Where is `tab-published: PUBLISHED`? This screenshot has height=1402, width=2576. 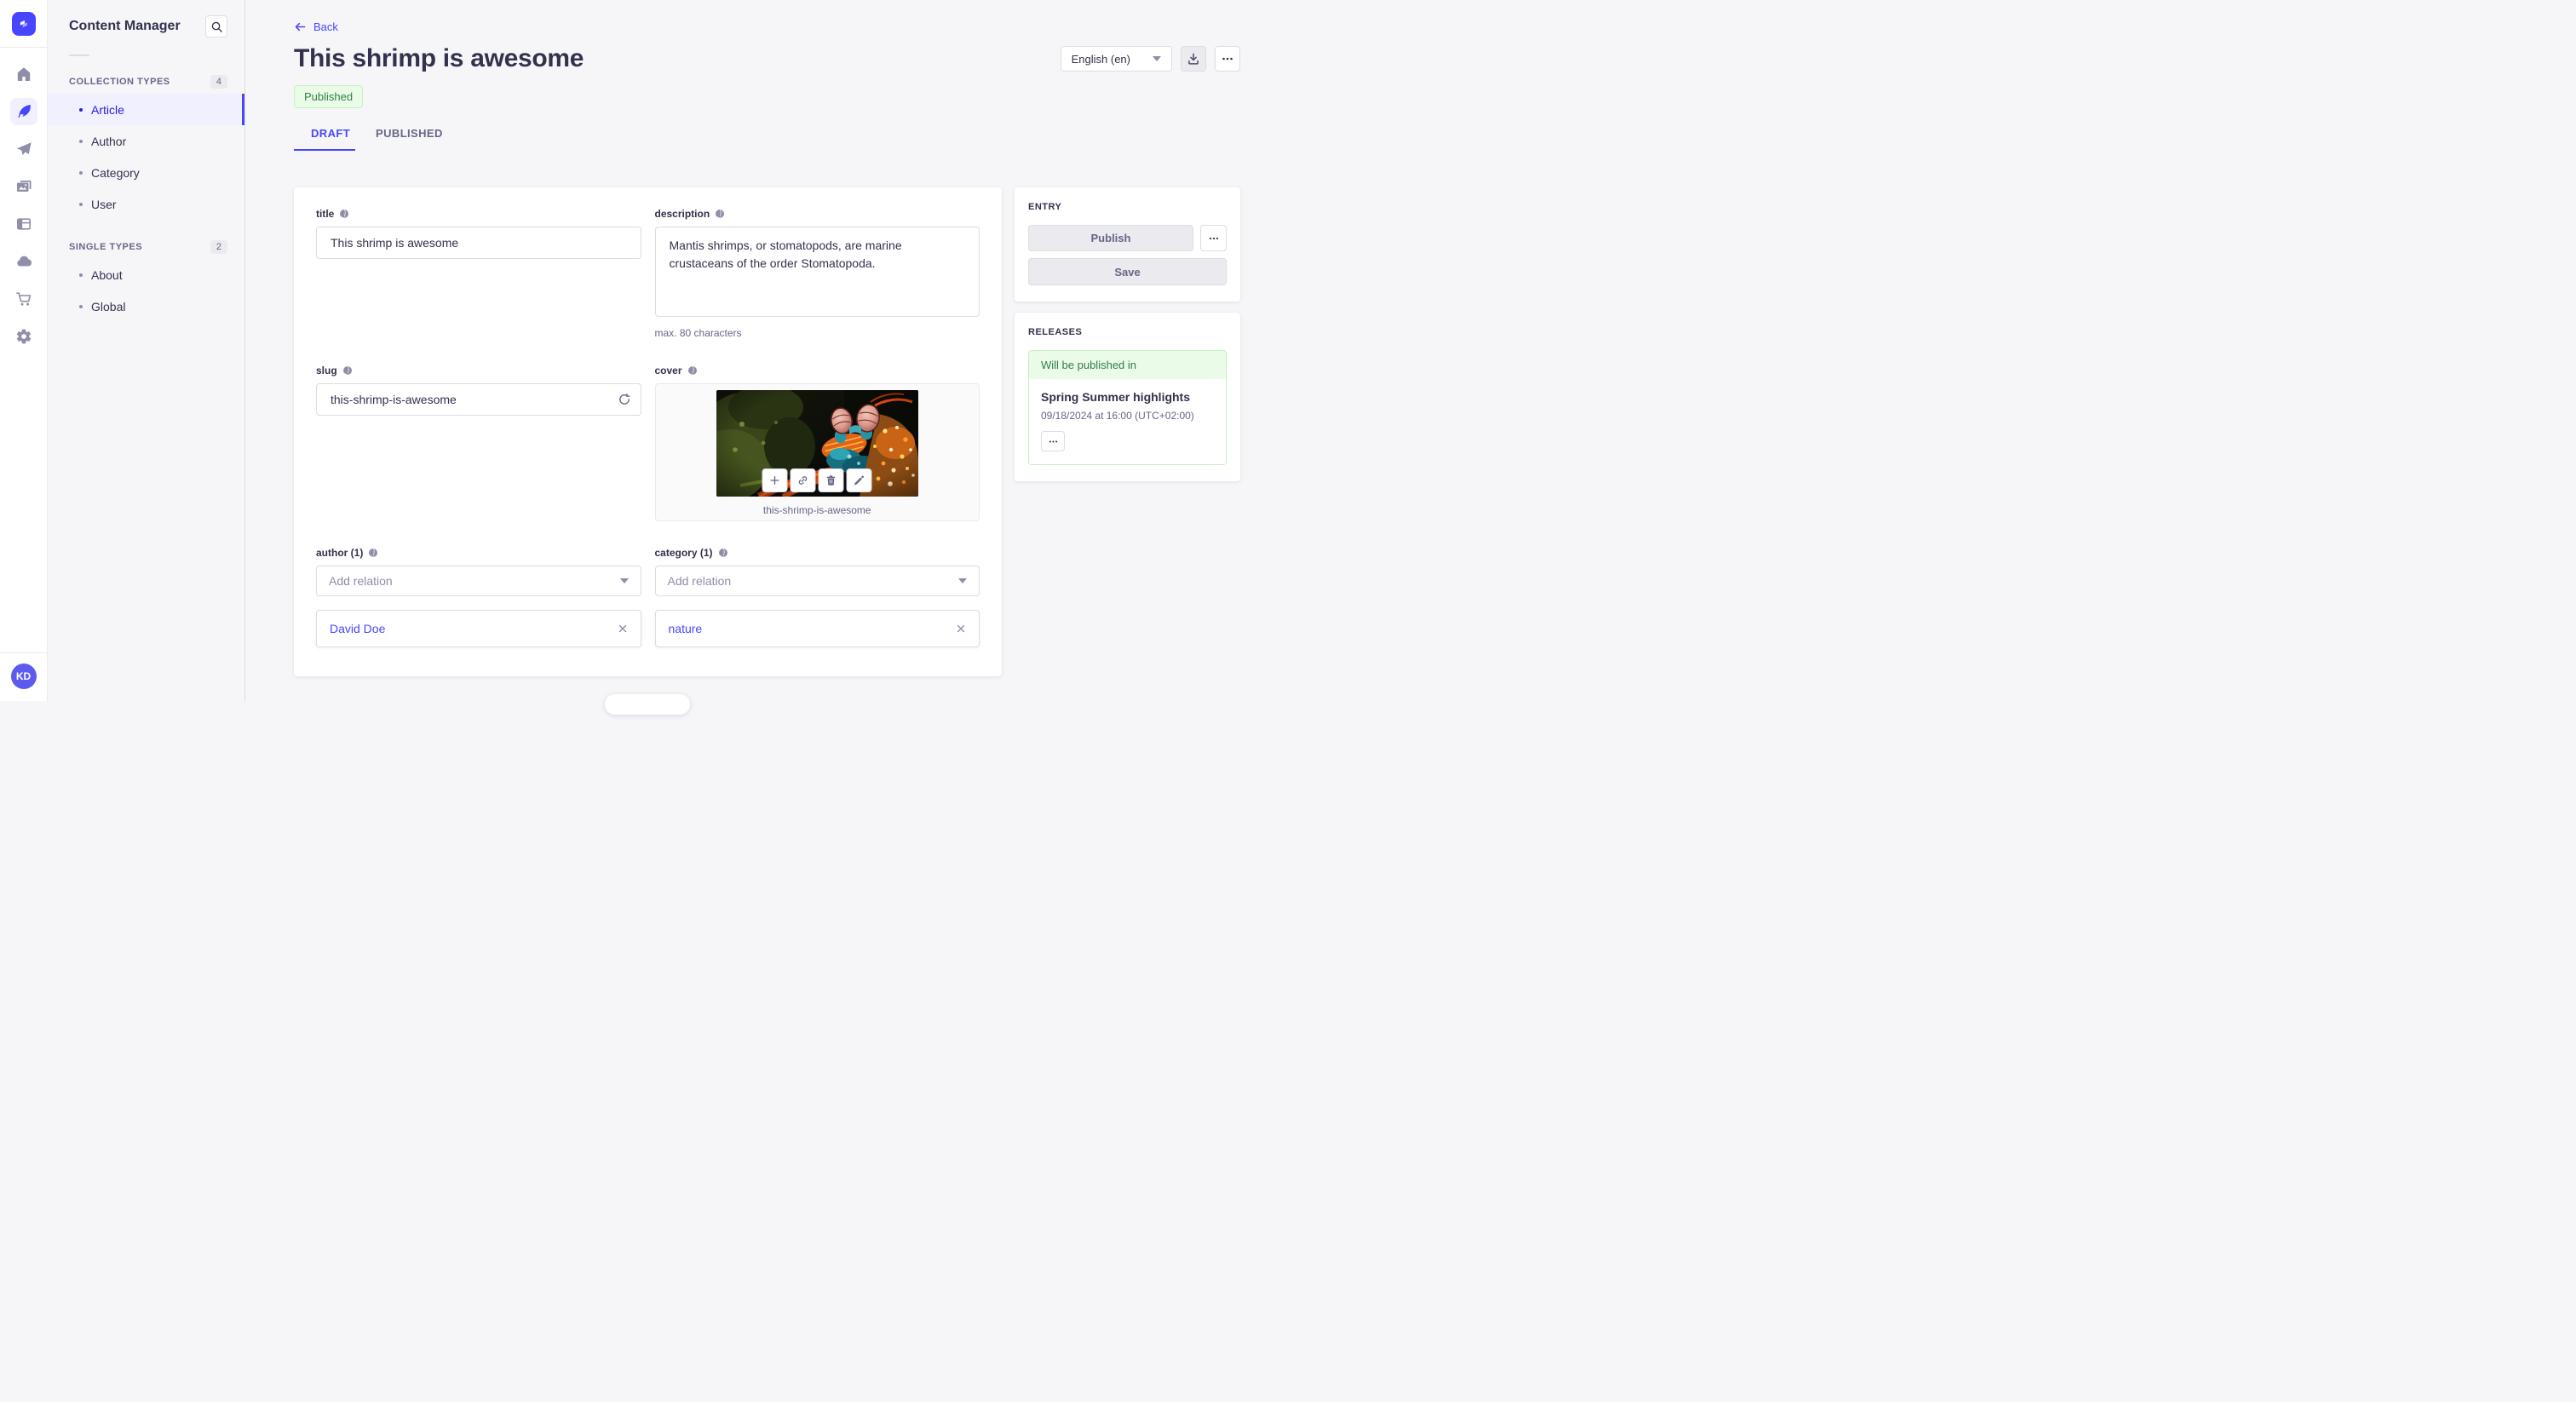
tab-published: PUBLISHED is located at coordinates (410, 139).